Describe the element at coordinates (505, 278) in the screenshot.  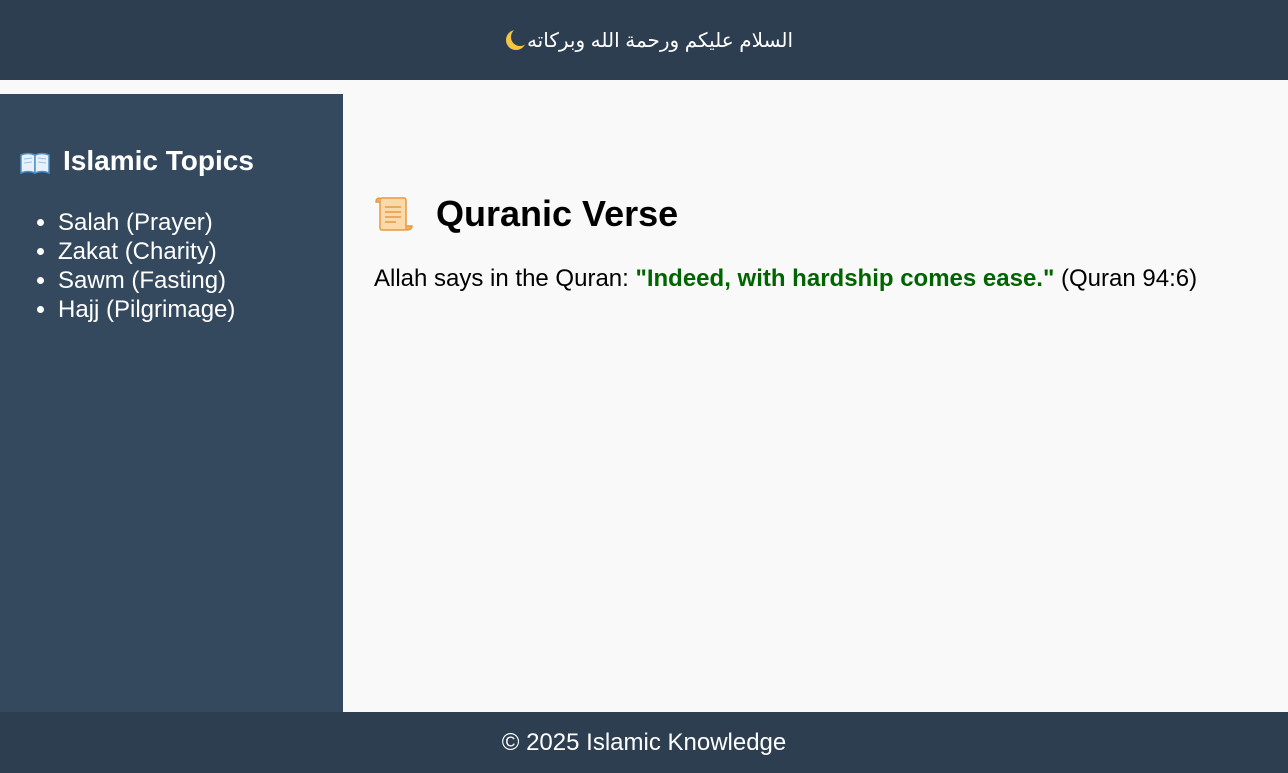
I see `verse-intro: Allah says in the Quran:` at that location.